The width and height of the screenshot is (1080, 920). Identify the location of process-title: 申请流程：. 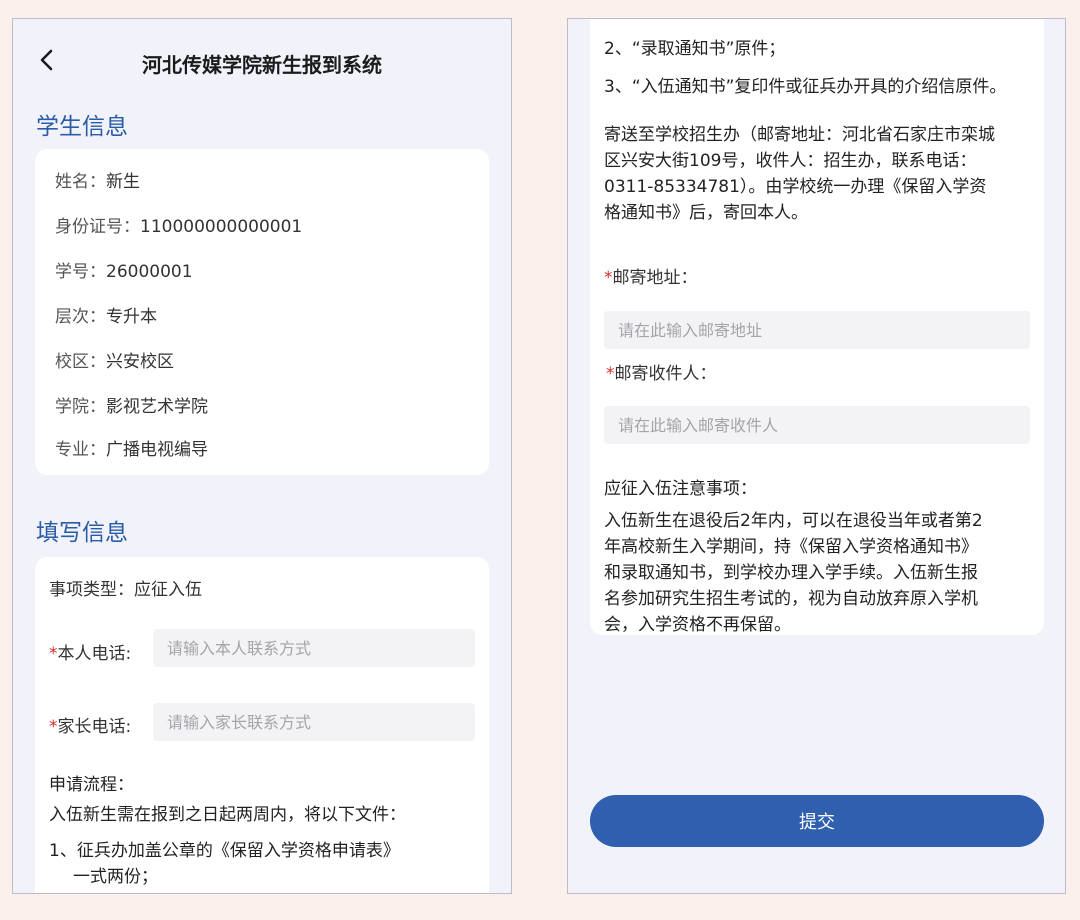
(91, 785).